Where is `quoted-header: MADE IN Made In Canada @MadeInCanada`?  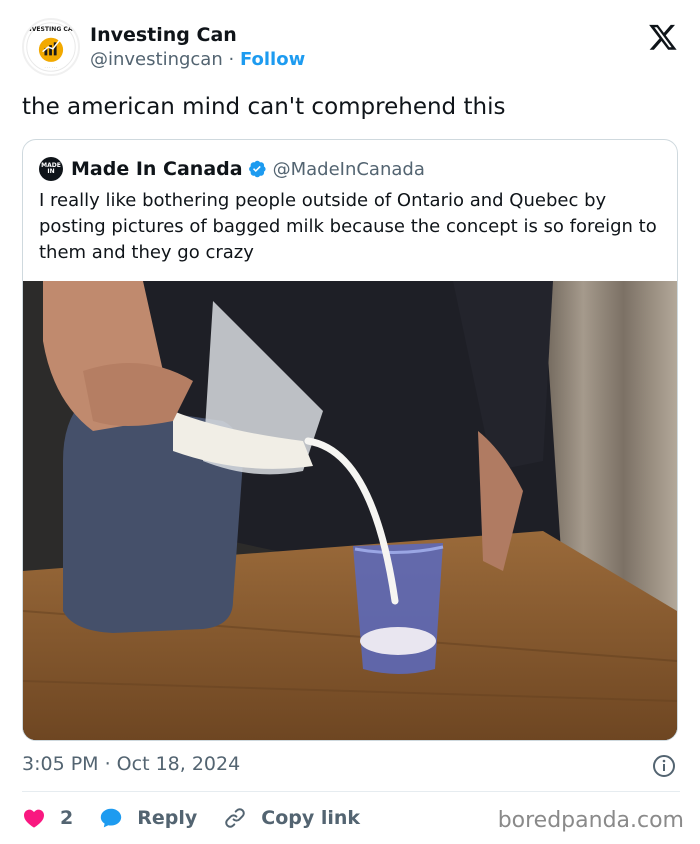 quoted-header: MADE IN Made In Canada @MadeInCanada is located at coordinates (232, 169).